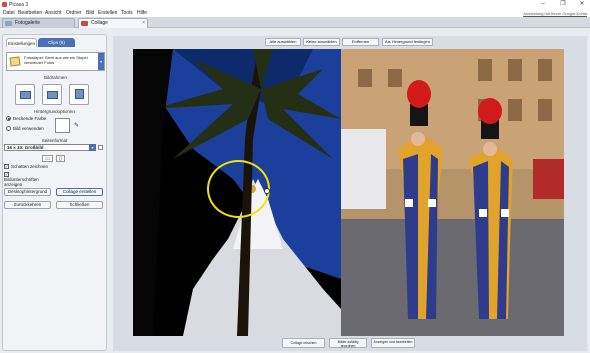  I want to click on gallery-icon, so click(8, 23).